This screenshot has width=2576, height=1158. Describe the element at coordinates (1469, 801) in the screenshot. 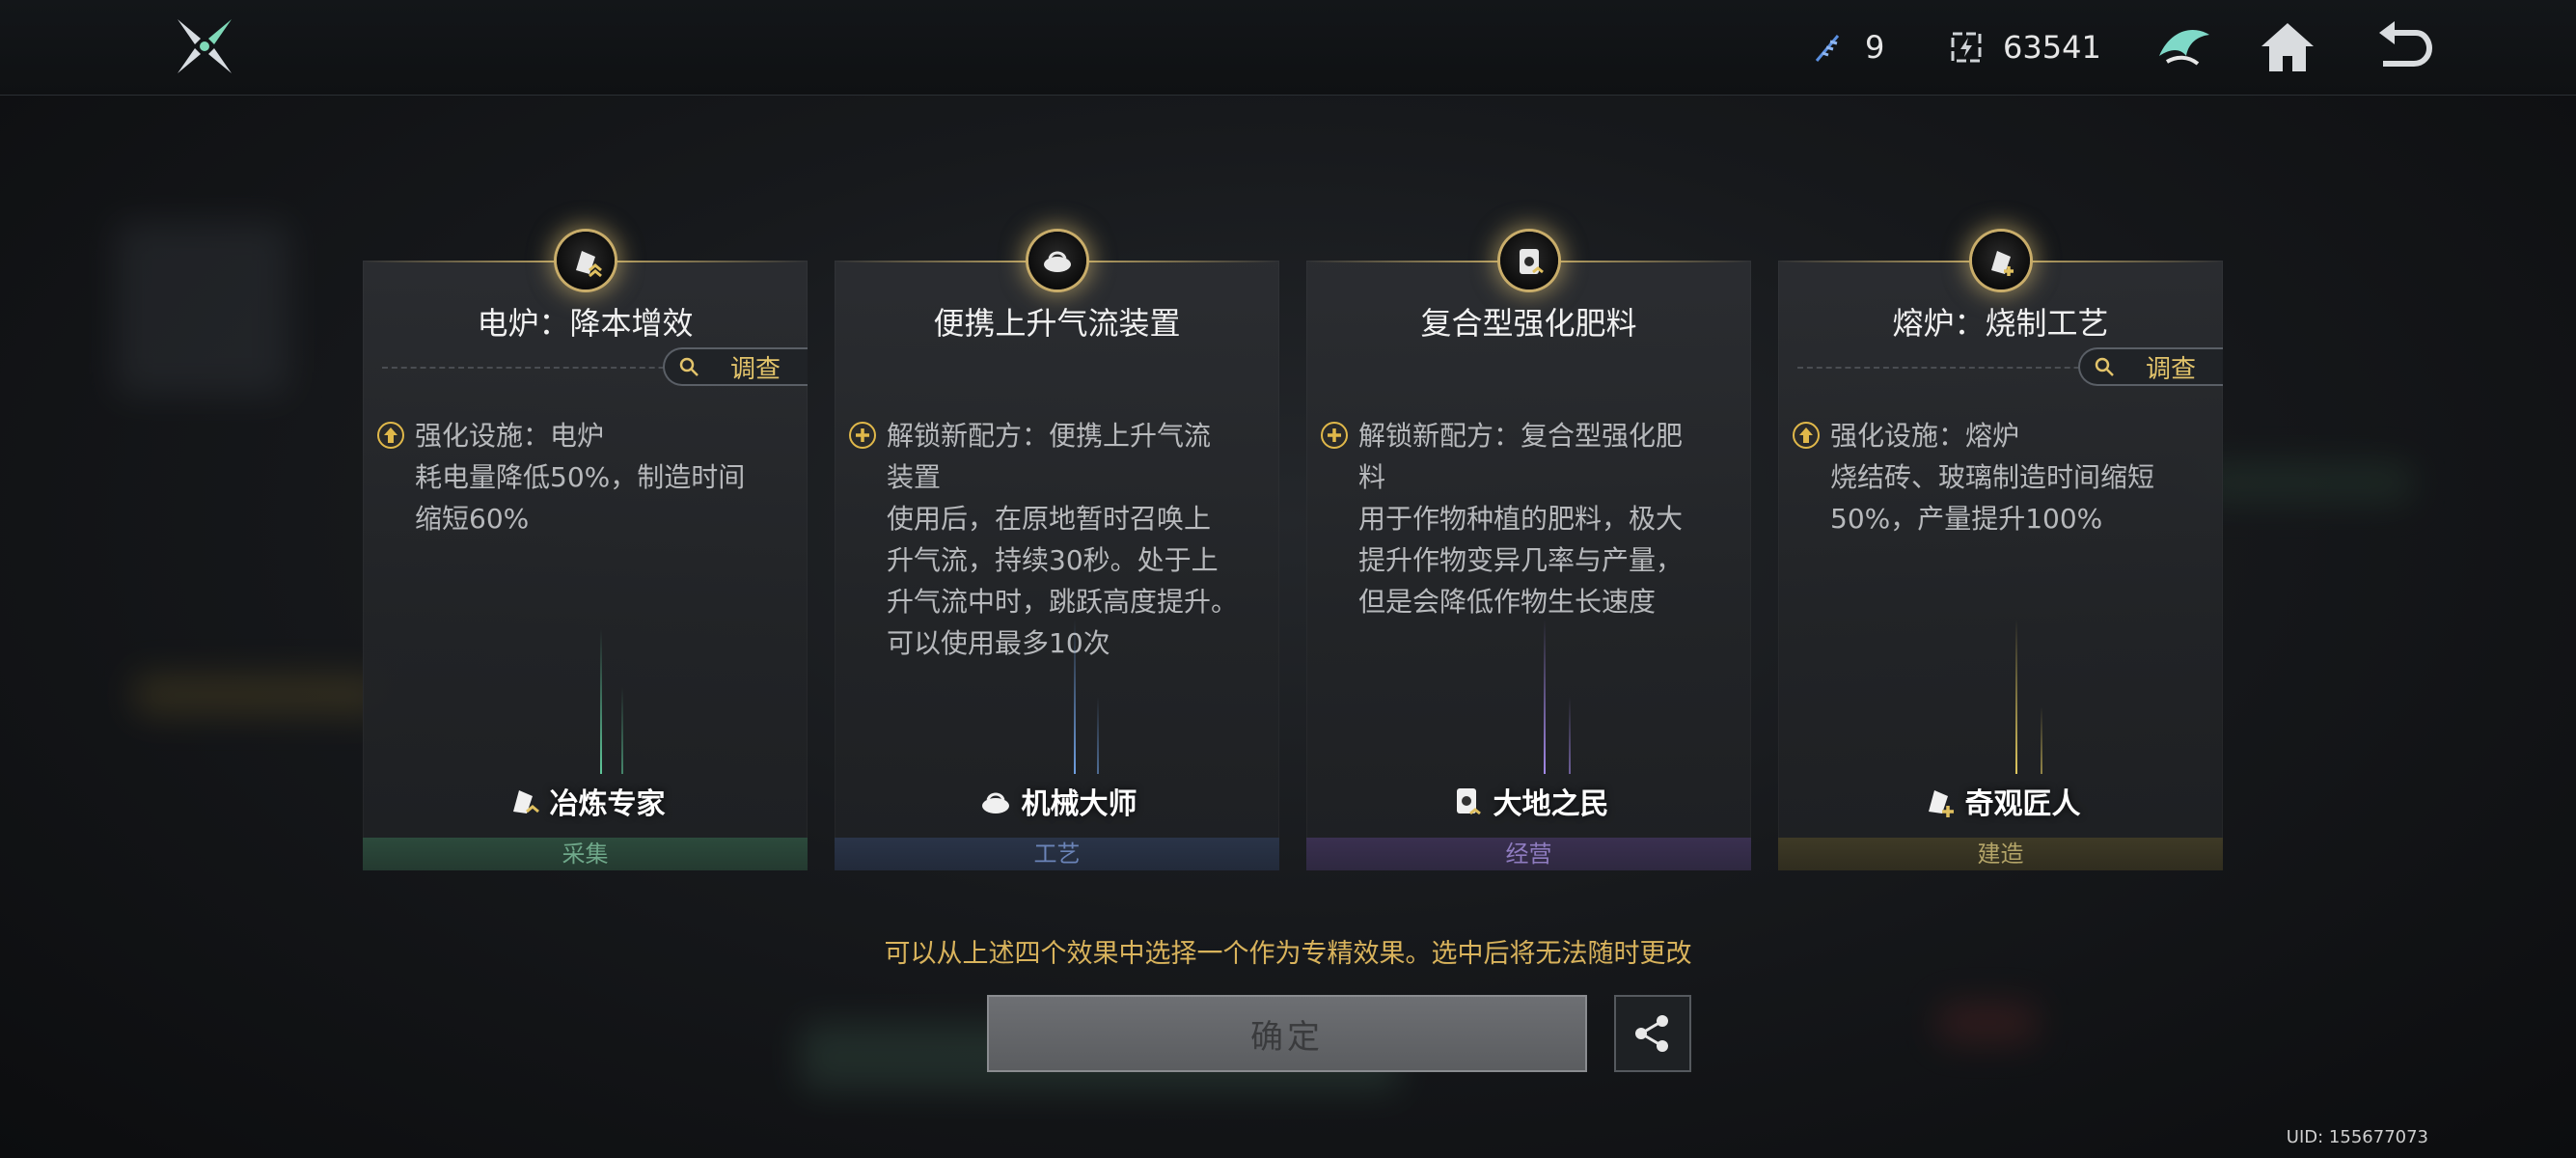

I see `farmer-role-icon` at that location.